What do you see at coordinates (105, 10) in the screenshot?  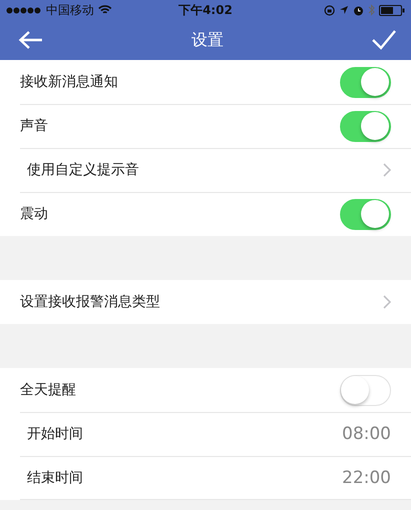 I see `wifi-icon` at bounding box center [105, 10].